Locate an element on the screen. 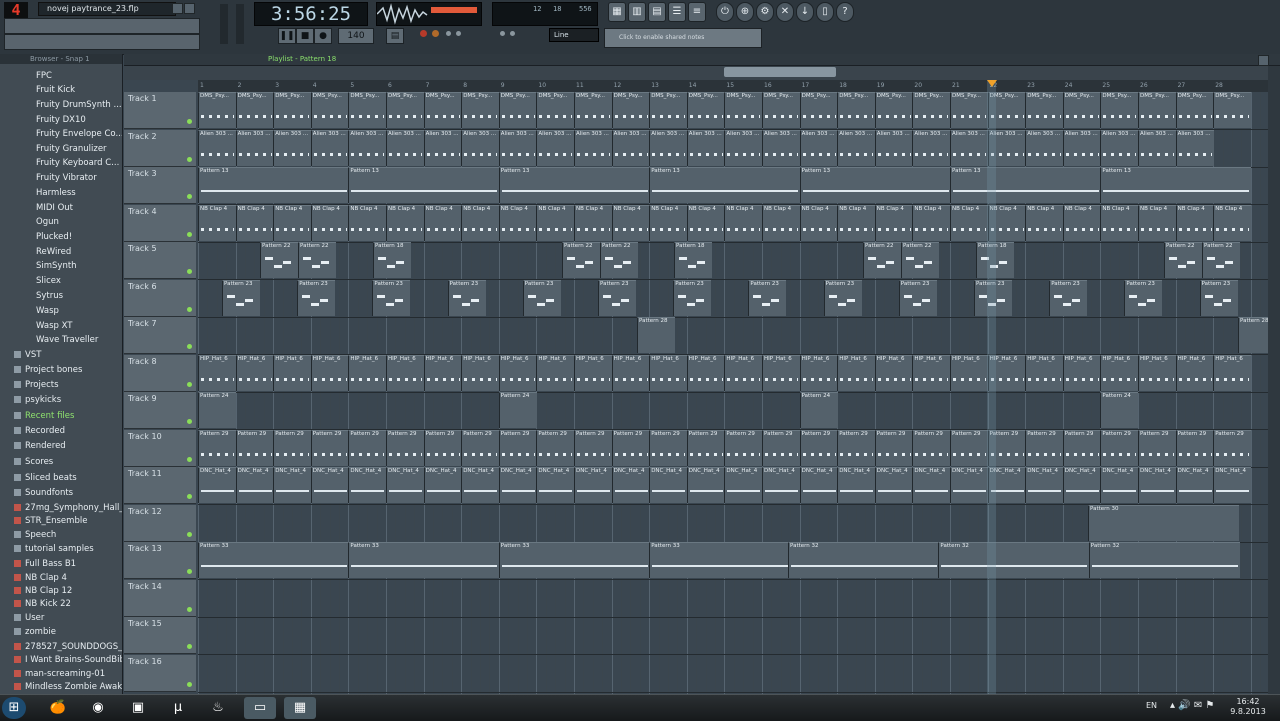 This screenshot has height=721, width=1280. track-header: Track 12 is located at coordinates (160, 523).